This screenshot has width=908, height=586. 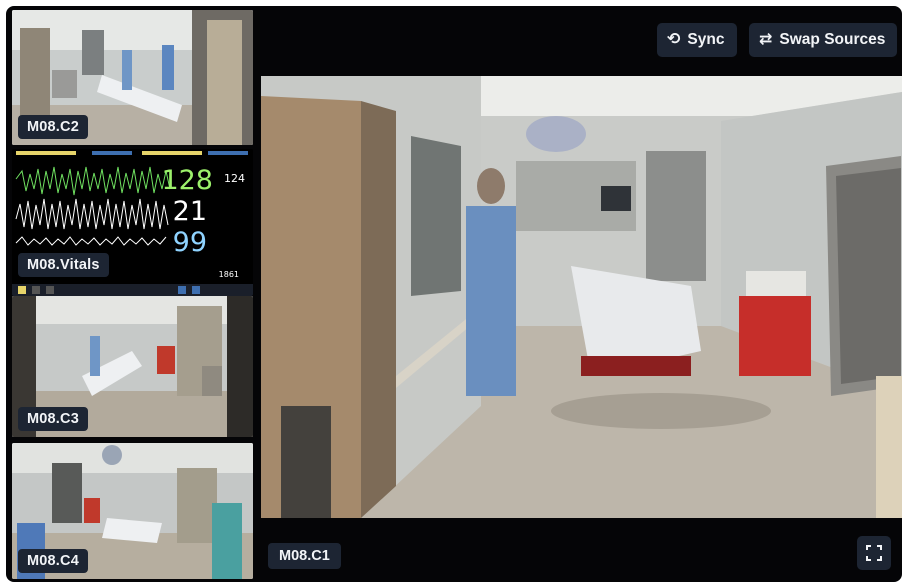 I want to click on fullscreen-icon, so click(x=874, y=553).